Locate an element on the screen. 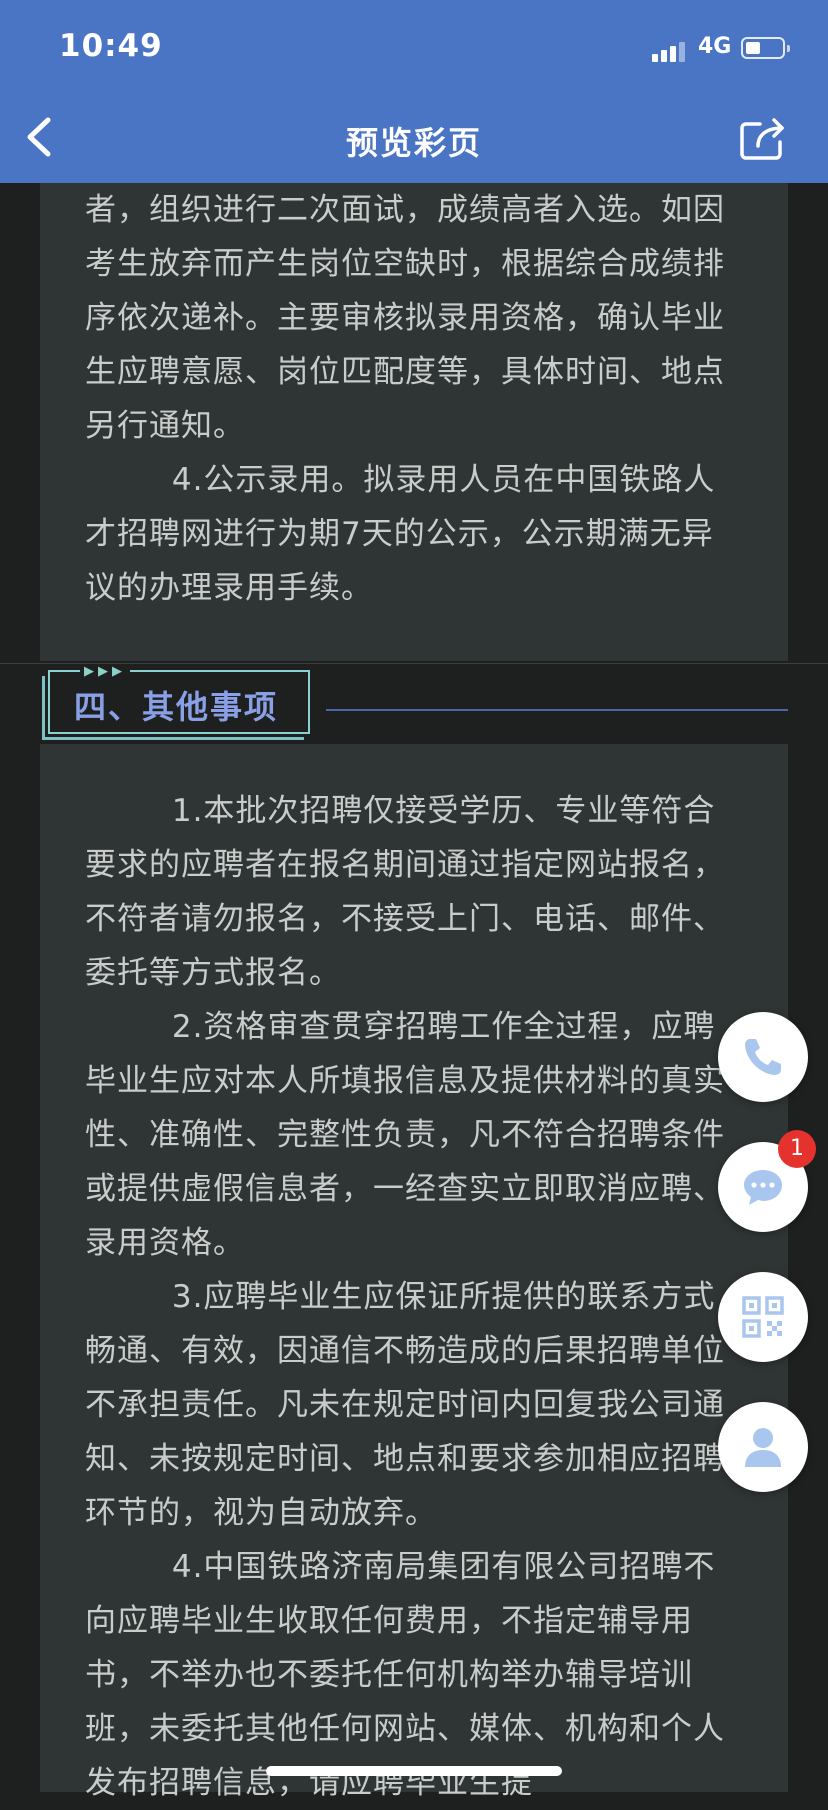 This screenshot has height=1810, width=828. home-indicator is located at coordinates (414, 1771).